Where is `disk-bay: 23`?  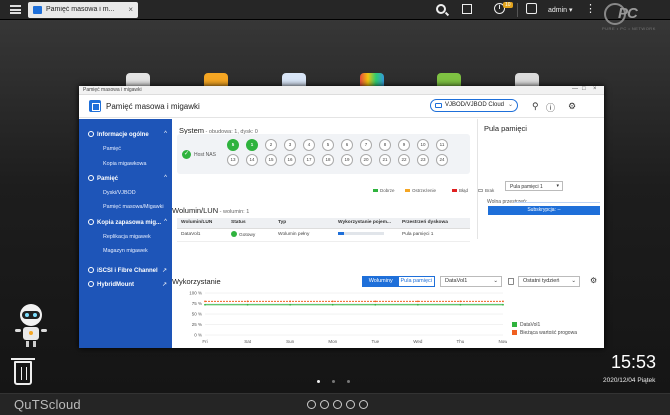
disk-bay: 23 is located at coordinates (423, 160).